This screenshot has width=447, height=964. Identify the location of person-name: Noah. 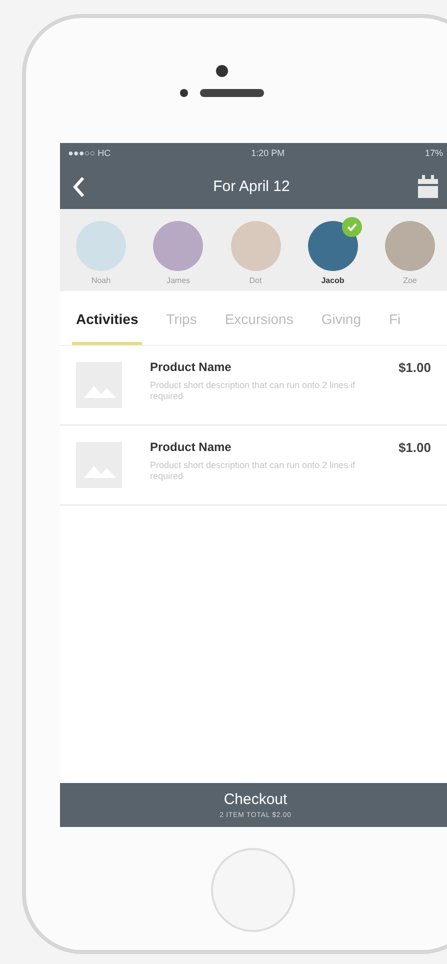
(101, 281).